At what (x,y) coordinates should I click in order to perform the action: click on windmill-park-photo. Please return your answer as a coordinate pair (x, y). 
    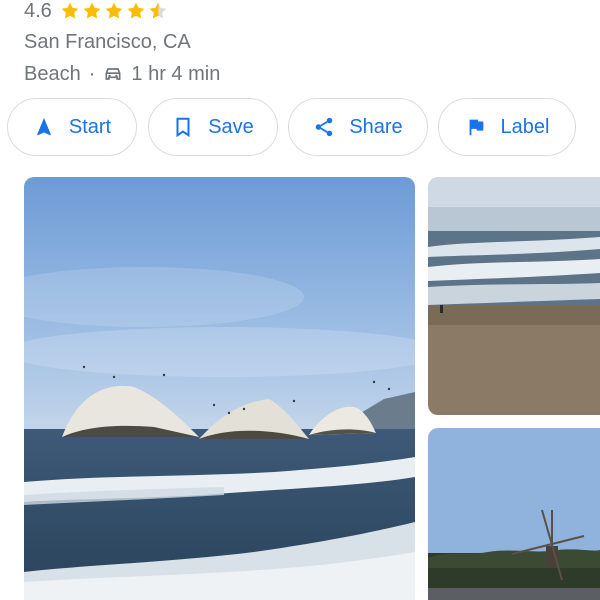
    Looking at the image, I should click on (514, 514).